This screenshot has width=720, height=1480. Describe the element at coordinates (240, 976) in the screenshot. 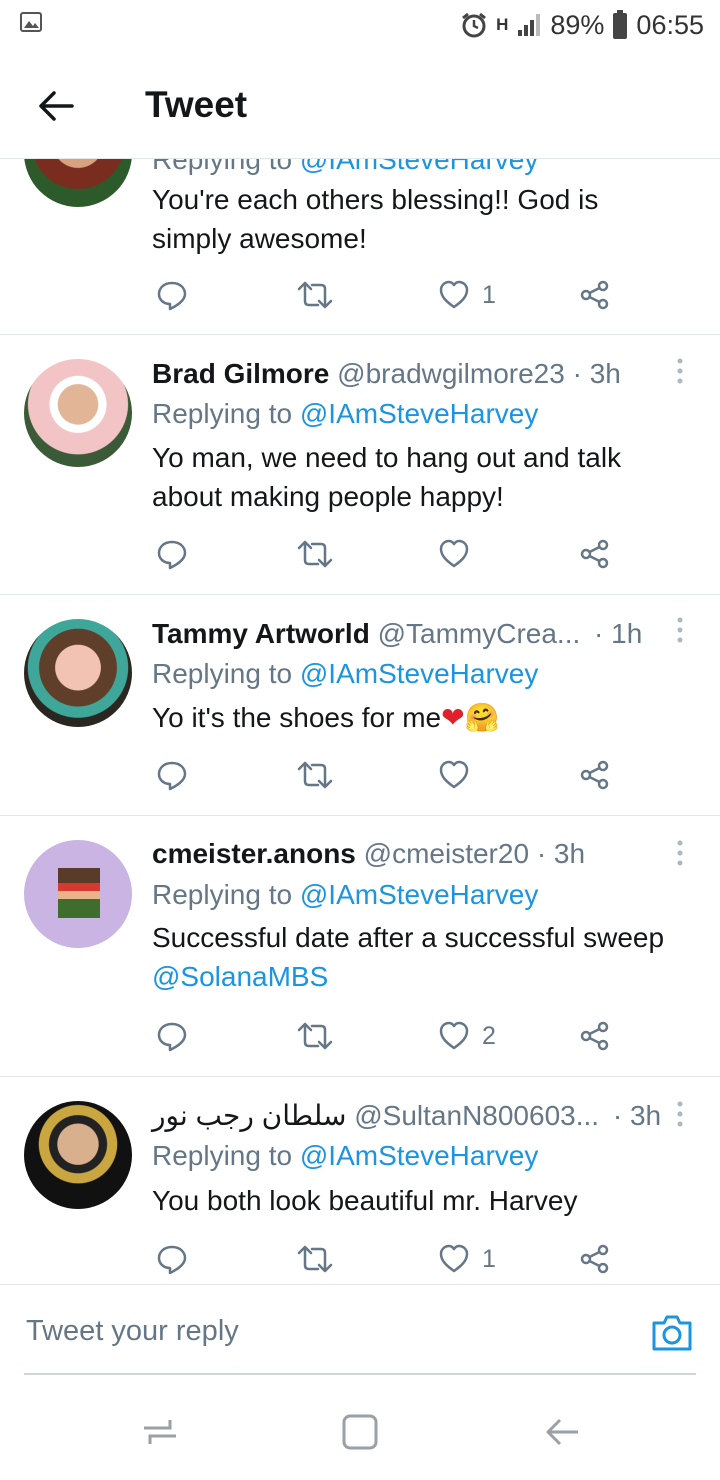

I see `mention-link: @SolanaMBS` at that location.